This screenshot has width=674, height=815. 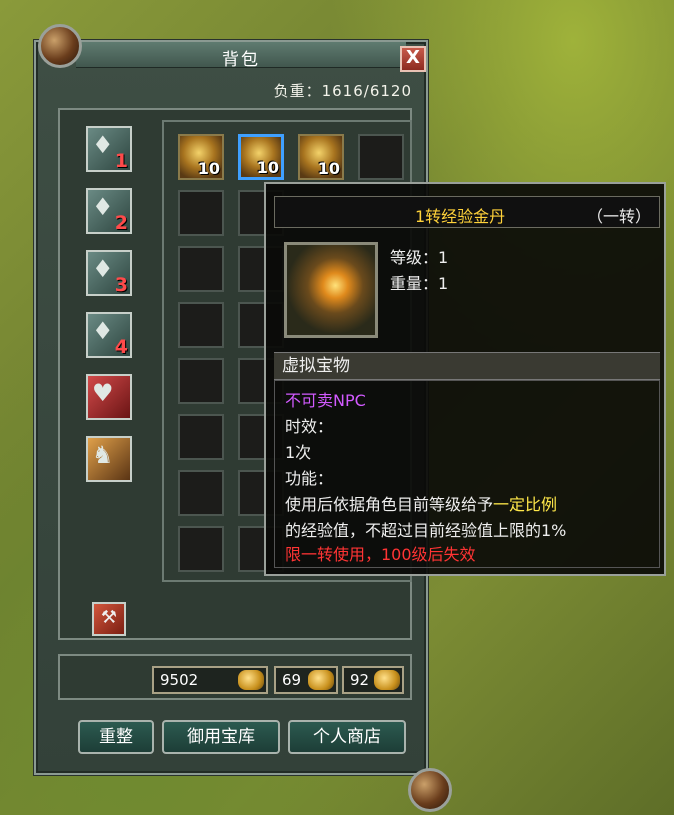 What do you see at coordinates (306, 680) in the screenshot?
I see `coupon-display: 69` at bounding box center [306, 680].